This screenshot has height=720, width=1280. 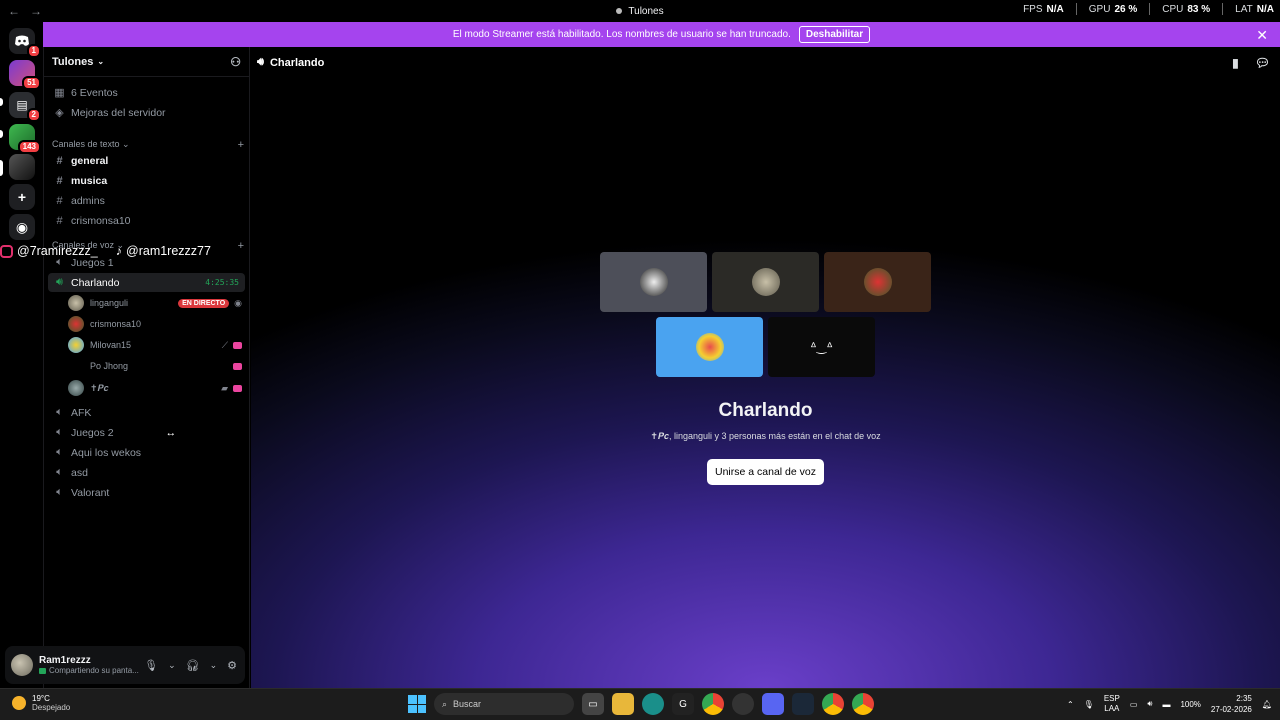 What do you see at coordinates (146, 282) in the screenshot?
I see `voice-channel-charlando: 🔊︎ Charlando 4:25:35` at bounding box center [146, 282].